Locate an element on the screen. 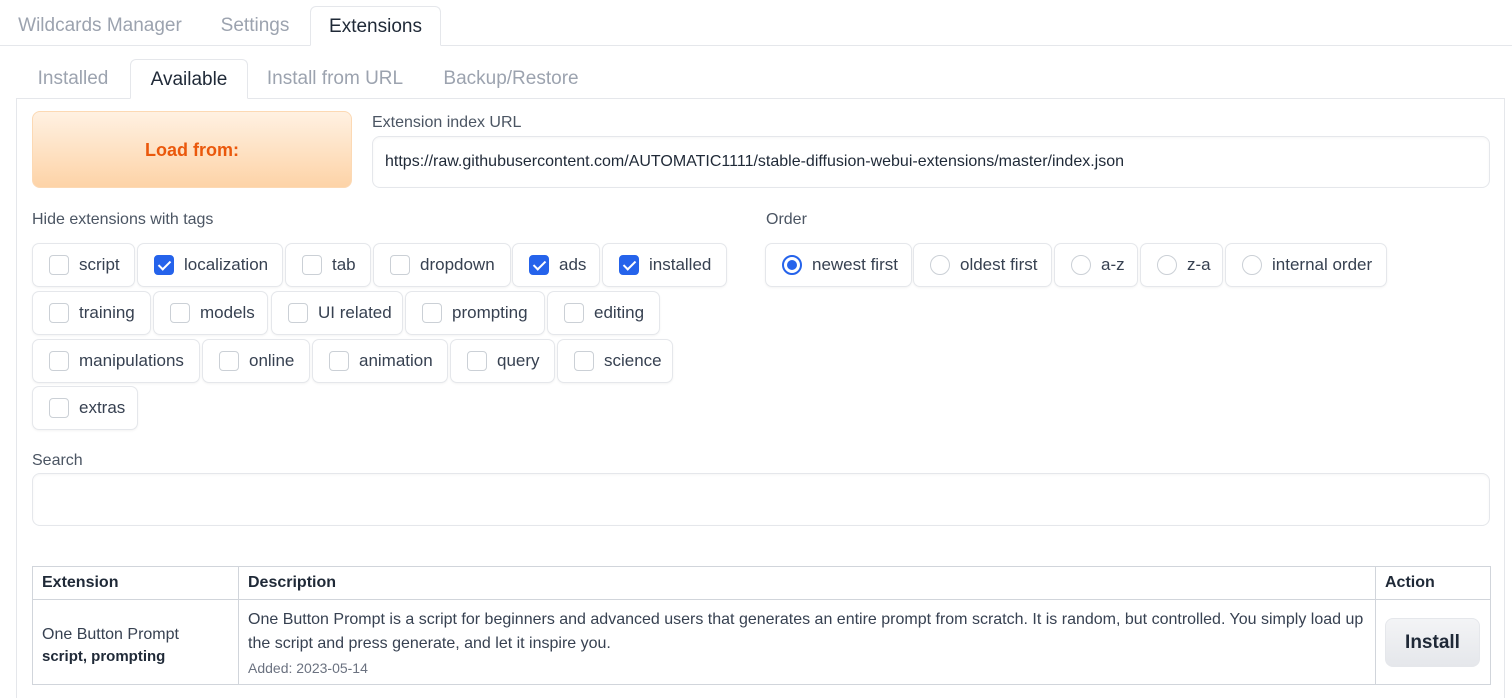  tag-label: manipulations is located at coordinates (131, 360).